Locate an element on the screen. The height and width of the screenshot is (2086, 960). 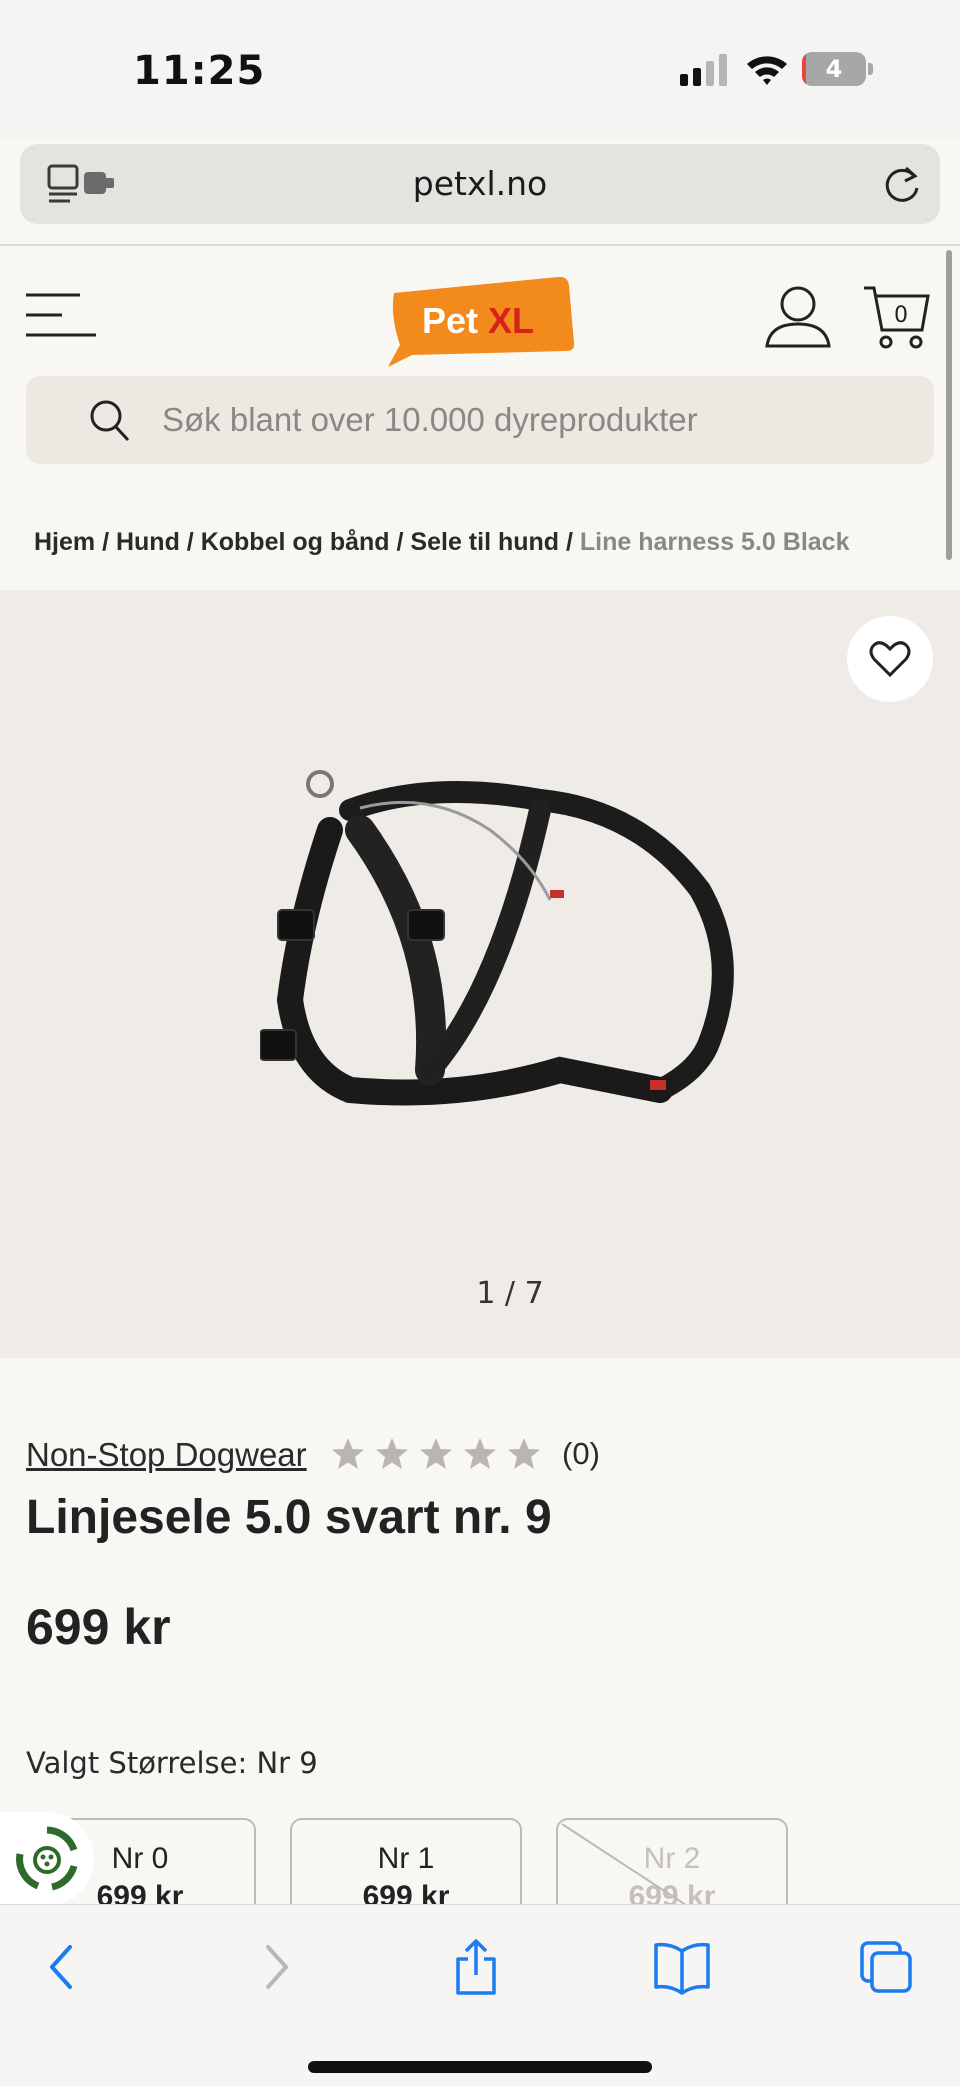
chat-widget is located at coordinates (47, 1859).